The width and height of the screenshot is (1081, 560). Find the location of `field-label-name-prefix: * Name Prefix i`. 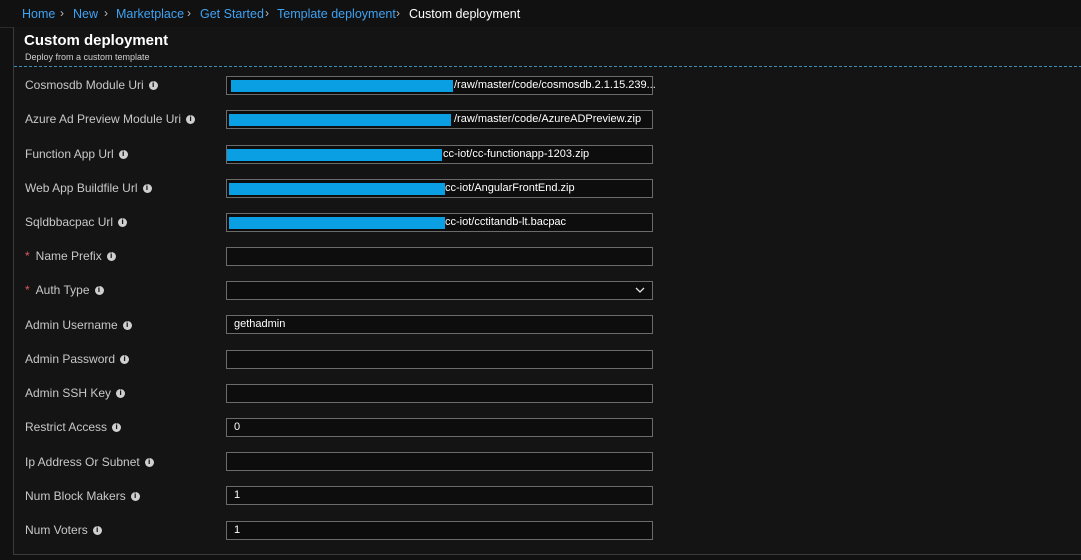

field-label-name-prefix: * Name Prefix i is located at coordinates (70, 256).